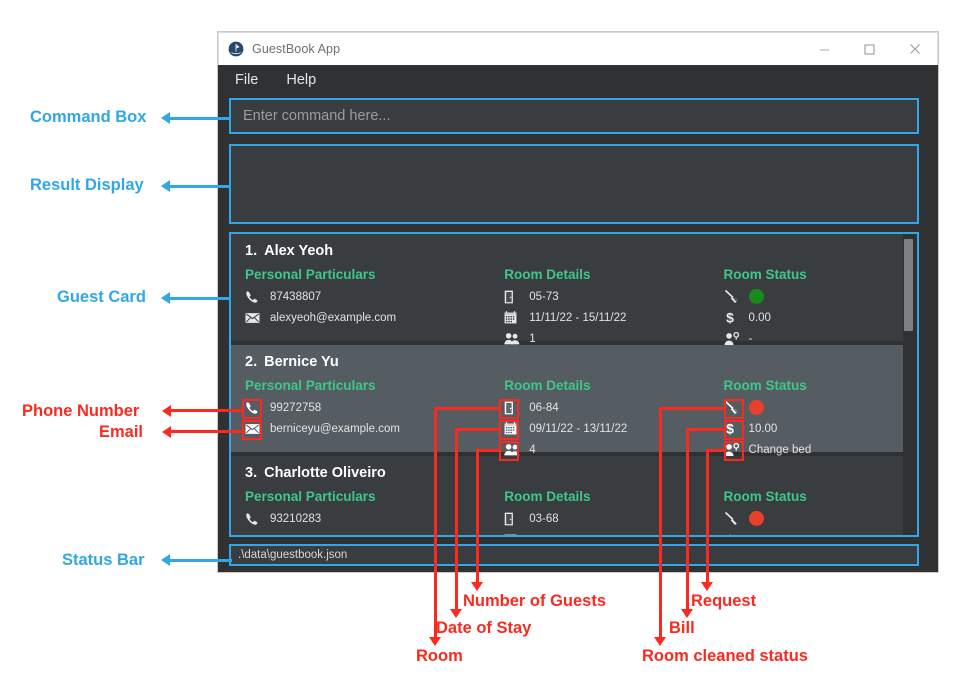 The image size is (954, 679). Describe the element at coordinates (103, 560) in the screenshot. I see `annotation-status-bar: Status Bar` at that location.